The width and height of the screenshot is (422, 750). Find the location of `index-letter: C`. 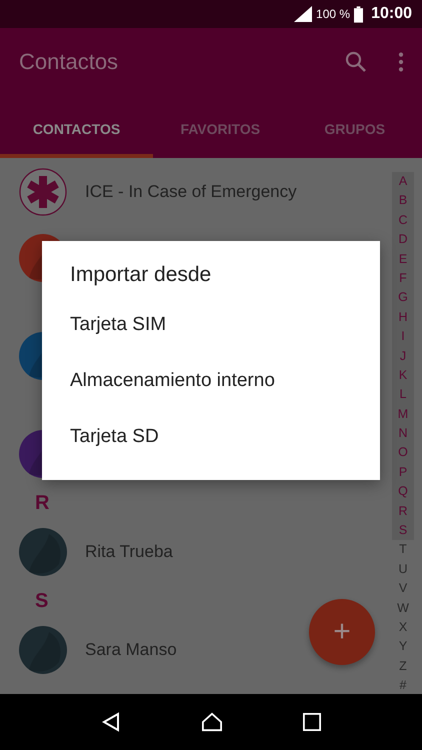

index-letter: C is located at coordinates (403, 220).